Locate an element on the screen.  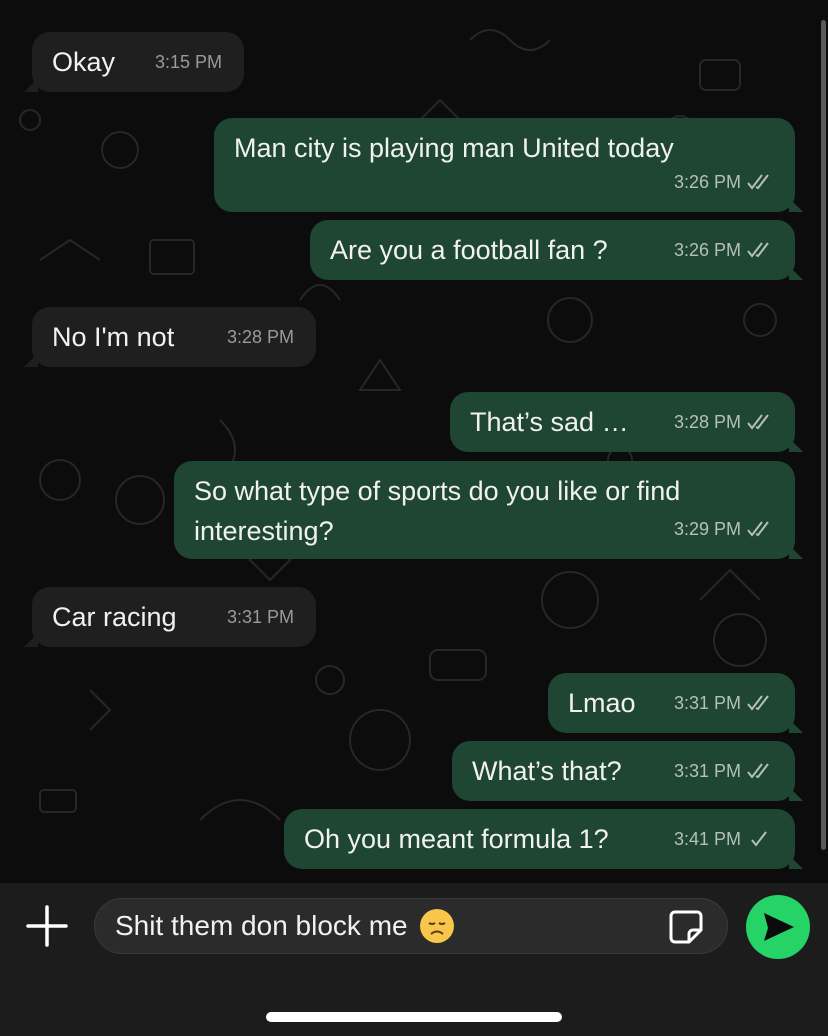
message-bubble-outgoing: Lmao 3:31 PM is located at coordinates (675, 703).